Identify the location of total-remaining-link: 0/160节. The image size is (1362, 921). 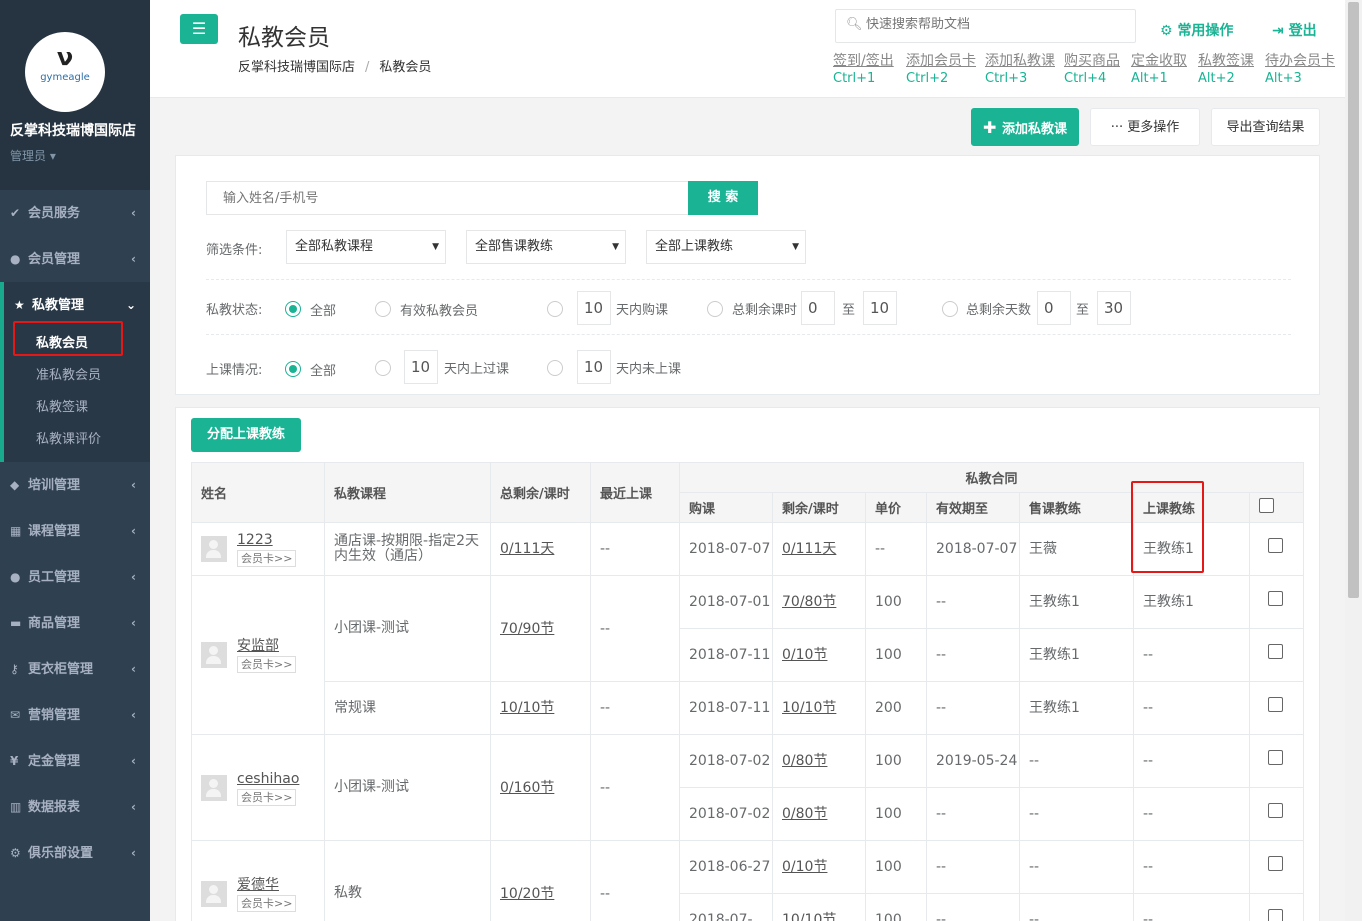
(527, 788).